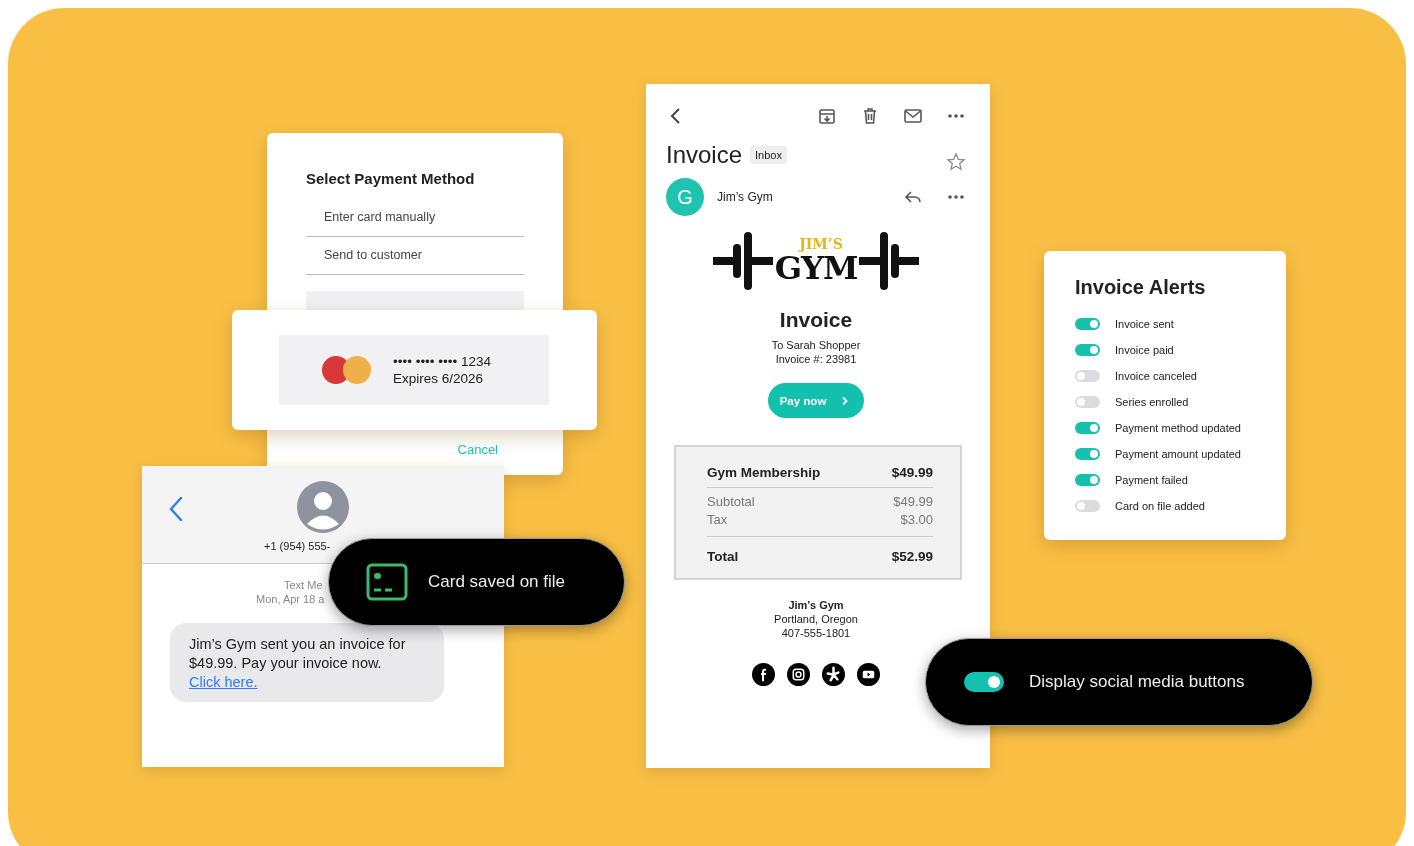 Image resolution: width=1414 pixels, height=846 pixels. What do you see at coordinates (323, 507) in the screenshot?
I see `avatar-icon` at bounding box center [323, 507].